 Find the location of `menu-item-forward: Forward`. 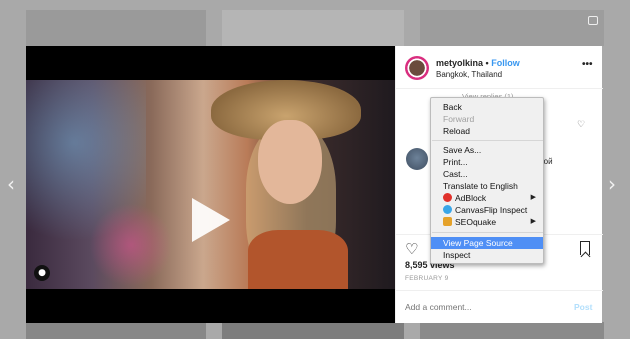

menu-item-forward: Forward is located at coordinates (487, 119).